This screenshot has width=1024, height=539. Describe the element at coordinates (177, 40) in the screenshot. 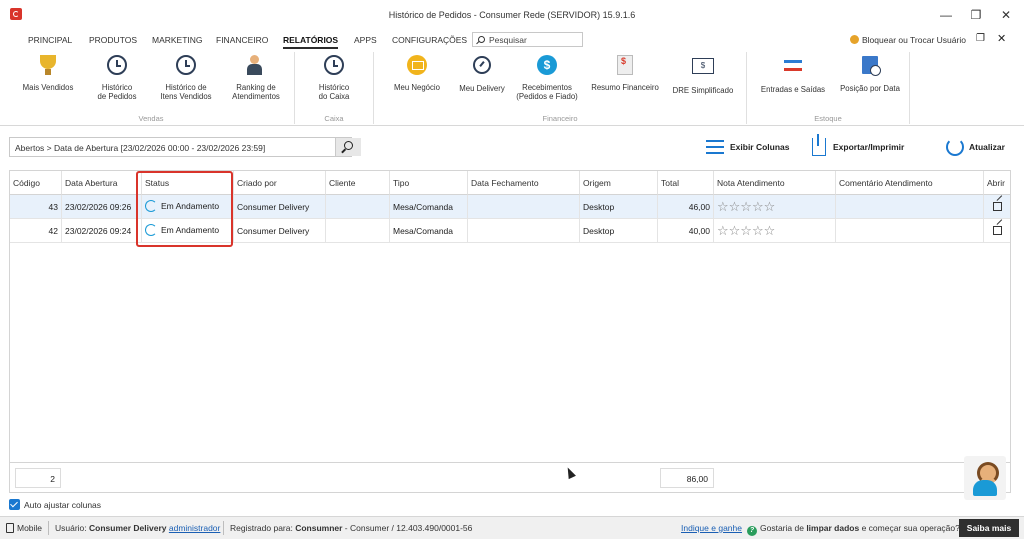

I see `menu-marketing: MARKETING` at that location.